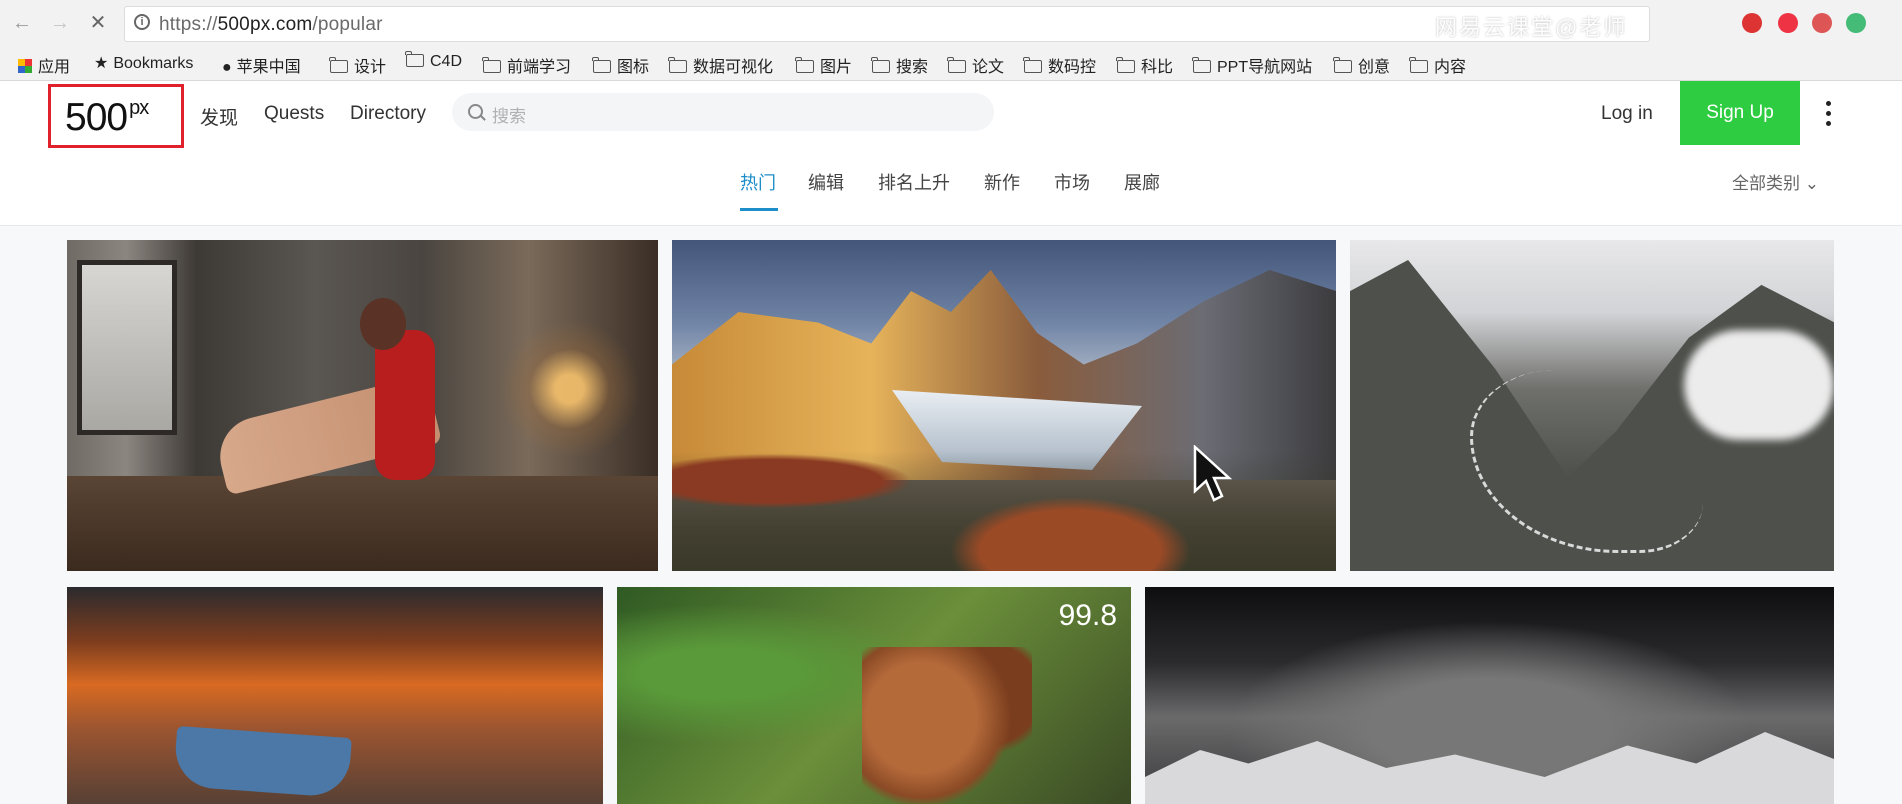 The image size is (1902, 804). I want to click on search-icon, so click(475, 111).